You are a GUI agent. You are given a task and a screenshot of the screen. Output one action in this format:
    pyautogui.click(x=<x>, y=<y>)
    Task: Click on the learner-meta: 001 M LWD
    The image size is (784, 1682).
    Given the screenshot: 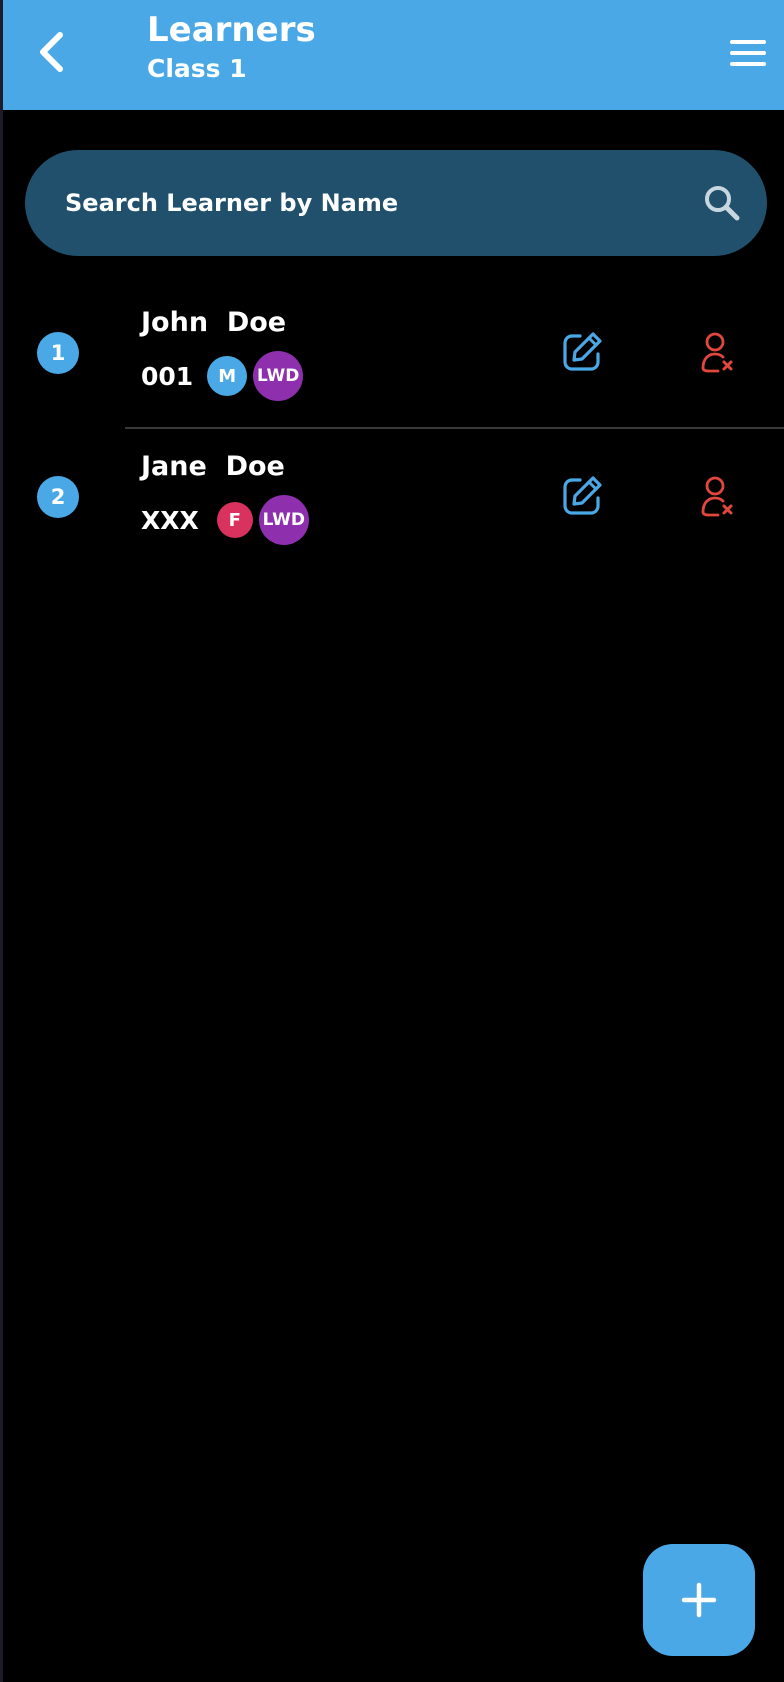 What is the action you would take?
    pyautogui.click(x=222, y=376)
    